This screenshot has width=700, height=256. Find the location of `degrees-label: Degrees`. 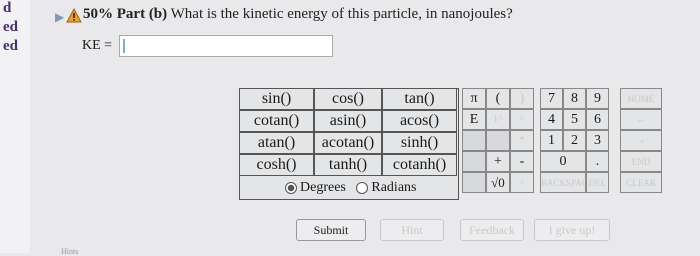

degrees-label: Degrees is located at coordinates (323, 187).